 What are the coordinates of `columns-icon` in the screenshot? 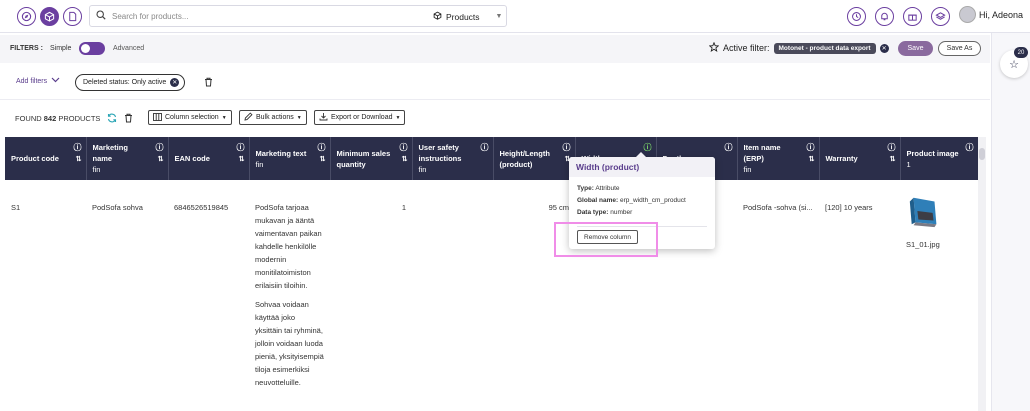 It's located at (157, 117).